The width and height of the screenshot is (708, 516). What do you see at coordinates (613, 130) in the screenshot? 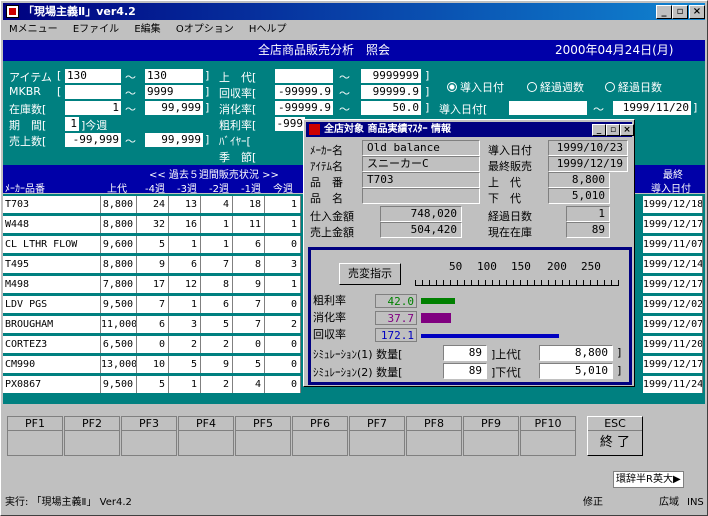
I see `dialog-maximize-button: ▫` at bounding box center [613, 130].